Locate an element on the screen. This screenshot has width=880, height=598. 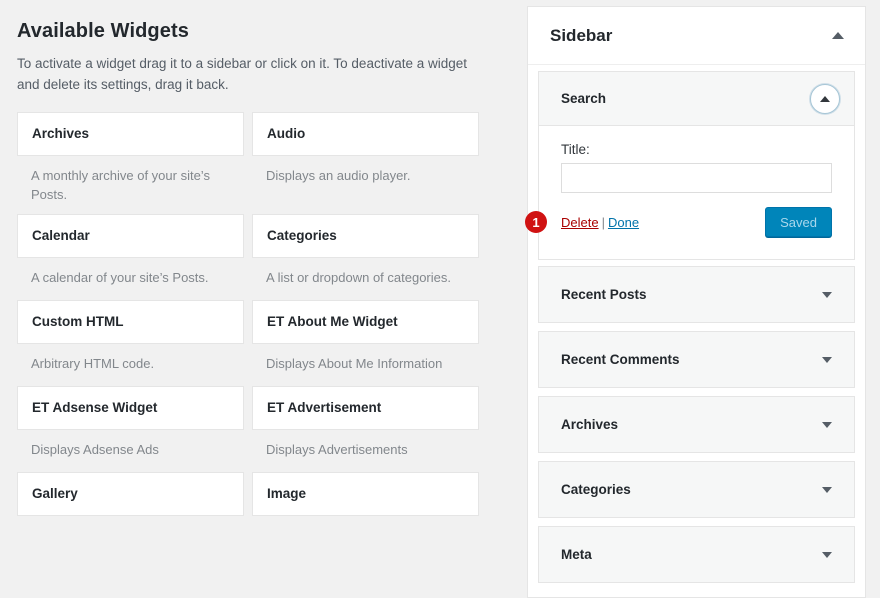
sidebar-panel-header: Sidebar is located at coordinates (696, 36).